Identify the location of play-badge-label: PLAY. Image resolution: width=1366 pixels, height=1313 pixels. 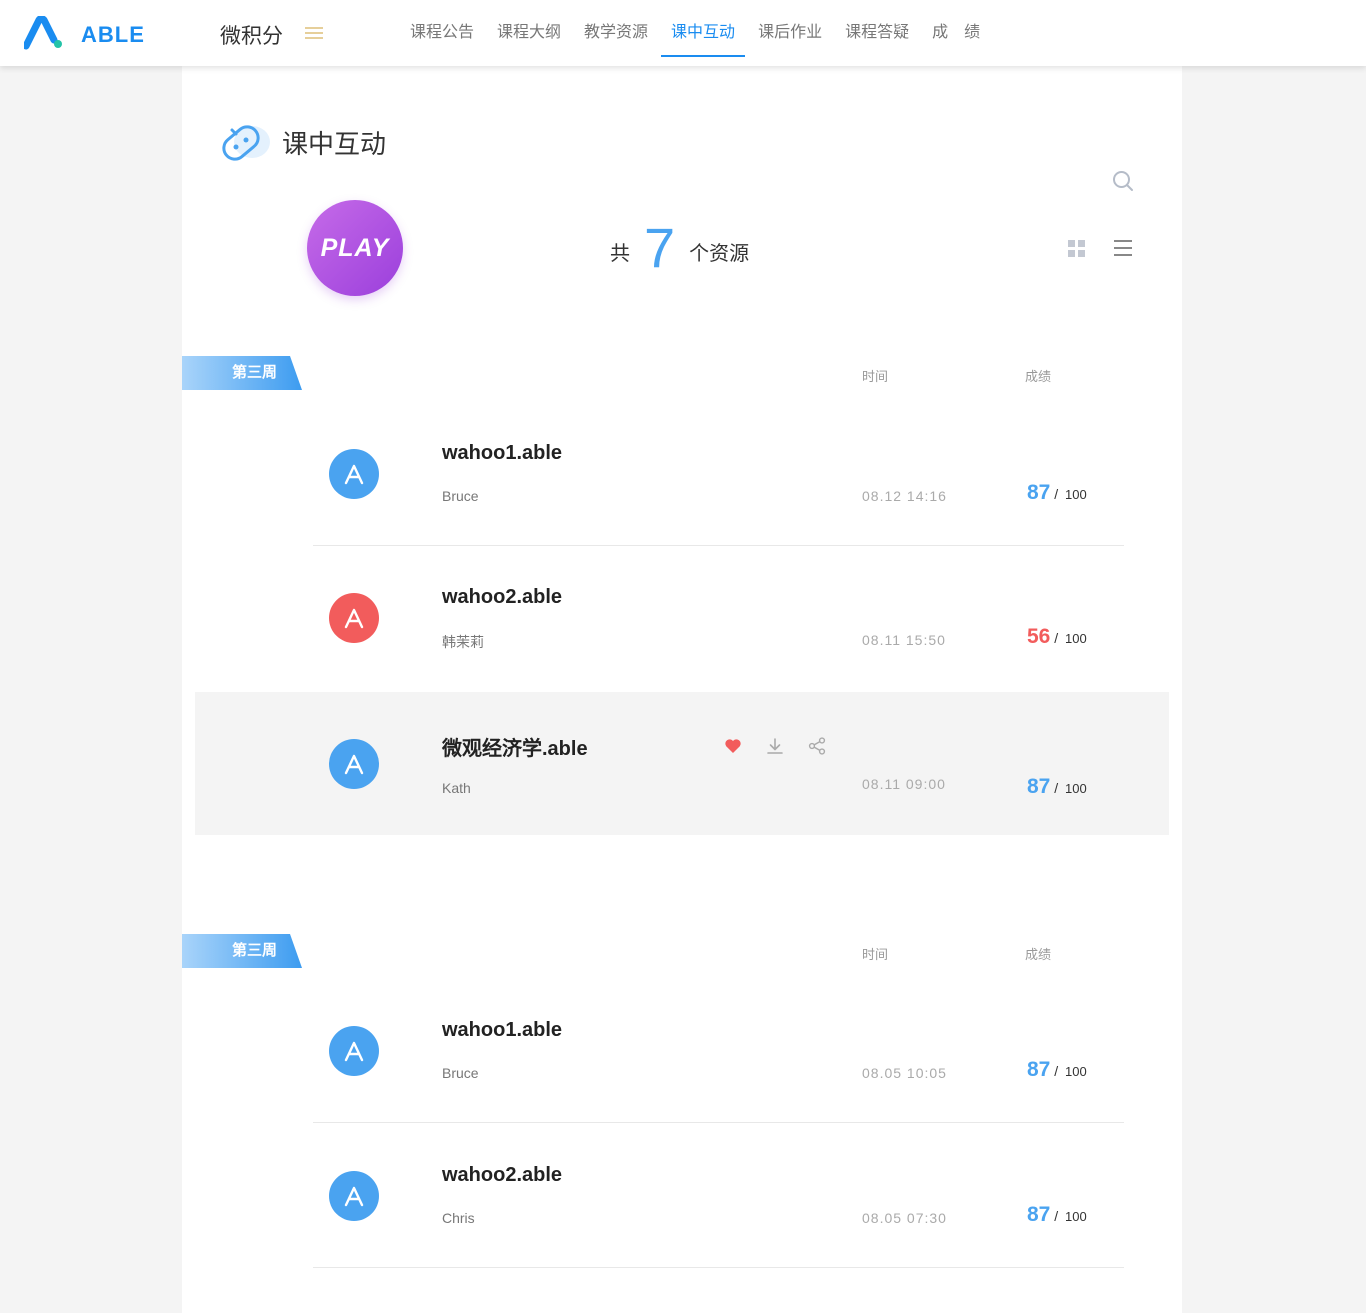
(355, 247).